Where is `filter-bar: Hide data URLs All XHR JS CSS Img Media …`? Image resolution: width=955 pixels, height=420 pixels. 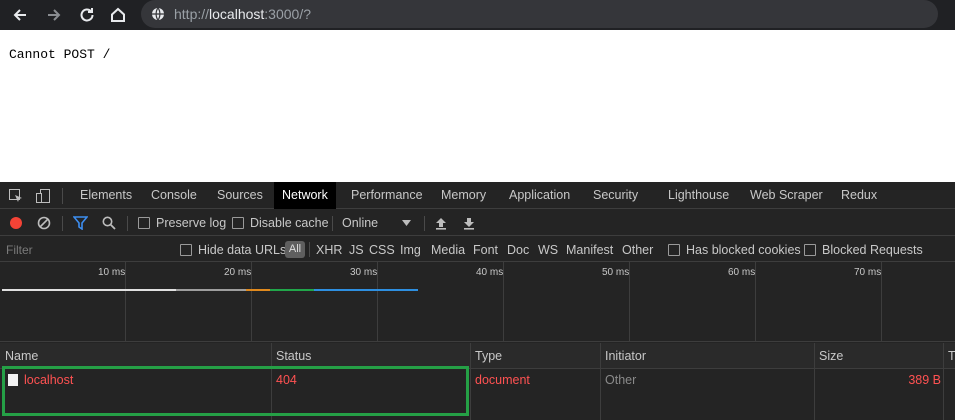 filter-bar: Hide data URLs All XHR JS CSS Img Media … is located at coordinates (477, 249).